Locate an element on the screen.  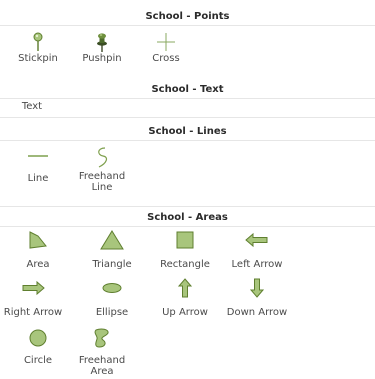
tool-text: Text is located at coordinates (32, 106).